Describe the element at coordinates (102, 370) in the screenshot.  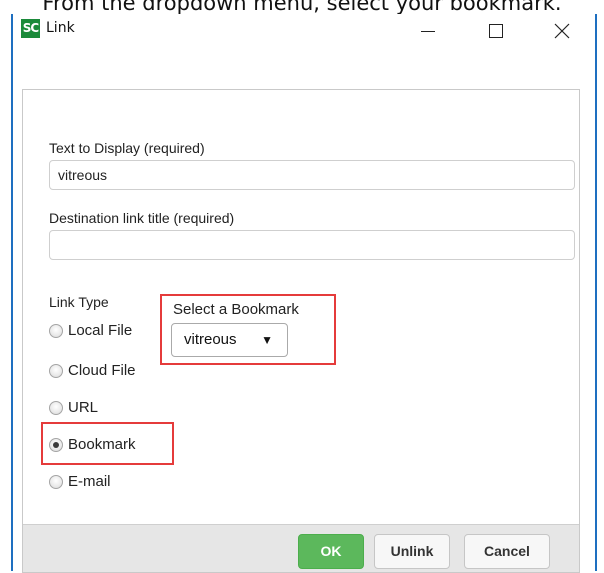
I see `radio-label-cloud-file: Cloud File` at that location.